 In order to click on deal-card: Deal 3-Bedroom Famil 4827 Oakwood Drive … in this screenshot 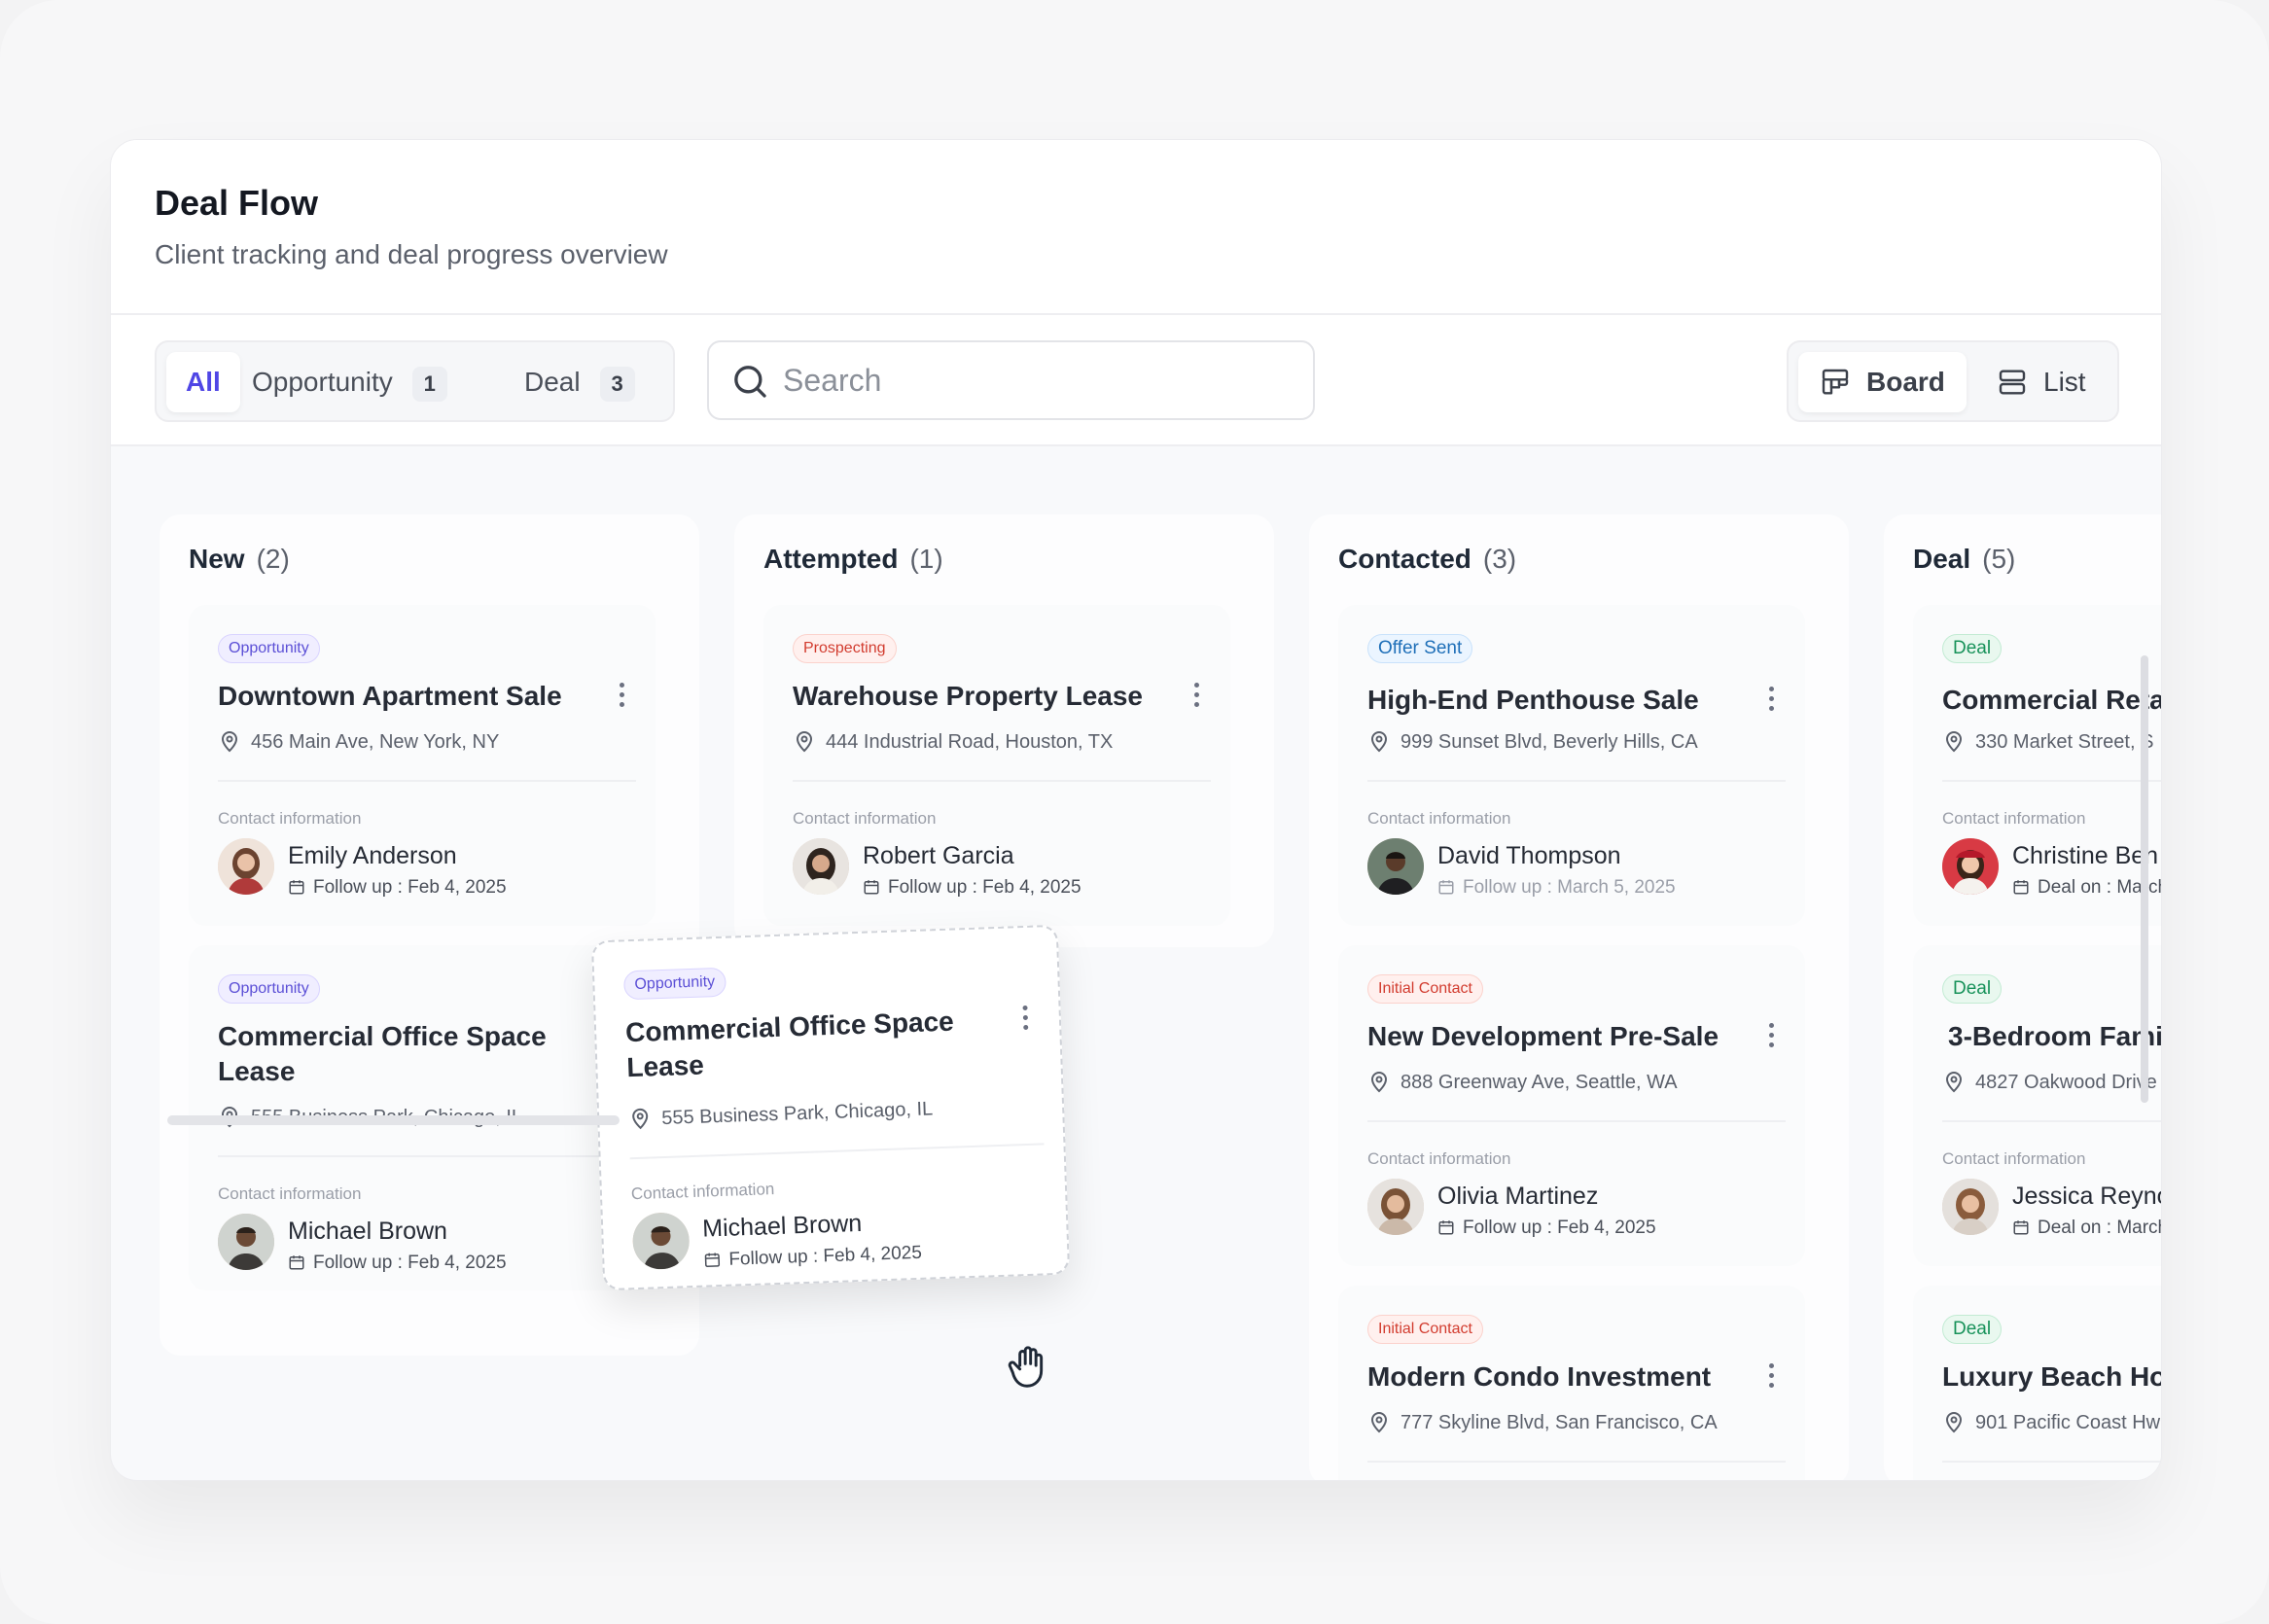, I will do `click(2038, 1105)`.